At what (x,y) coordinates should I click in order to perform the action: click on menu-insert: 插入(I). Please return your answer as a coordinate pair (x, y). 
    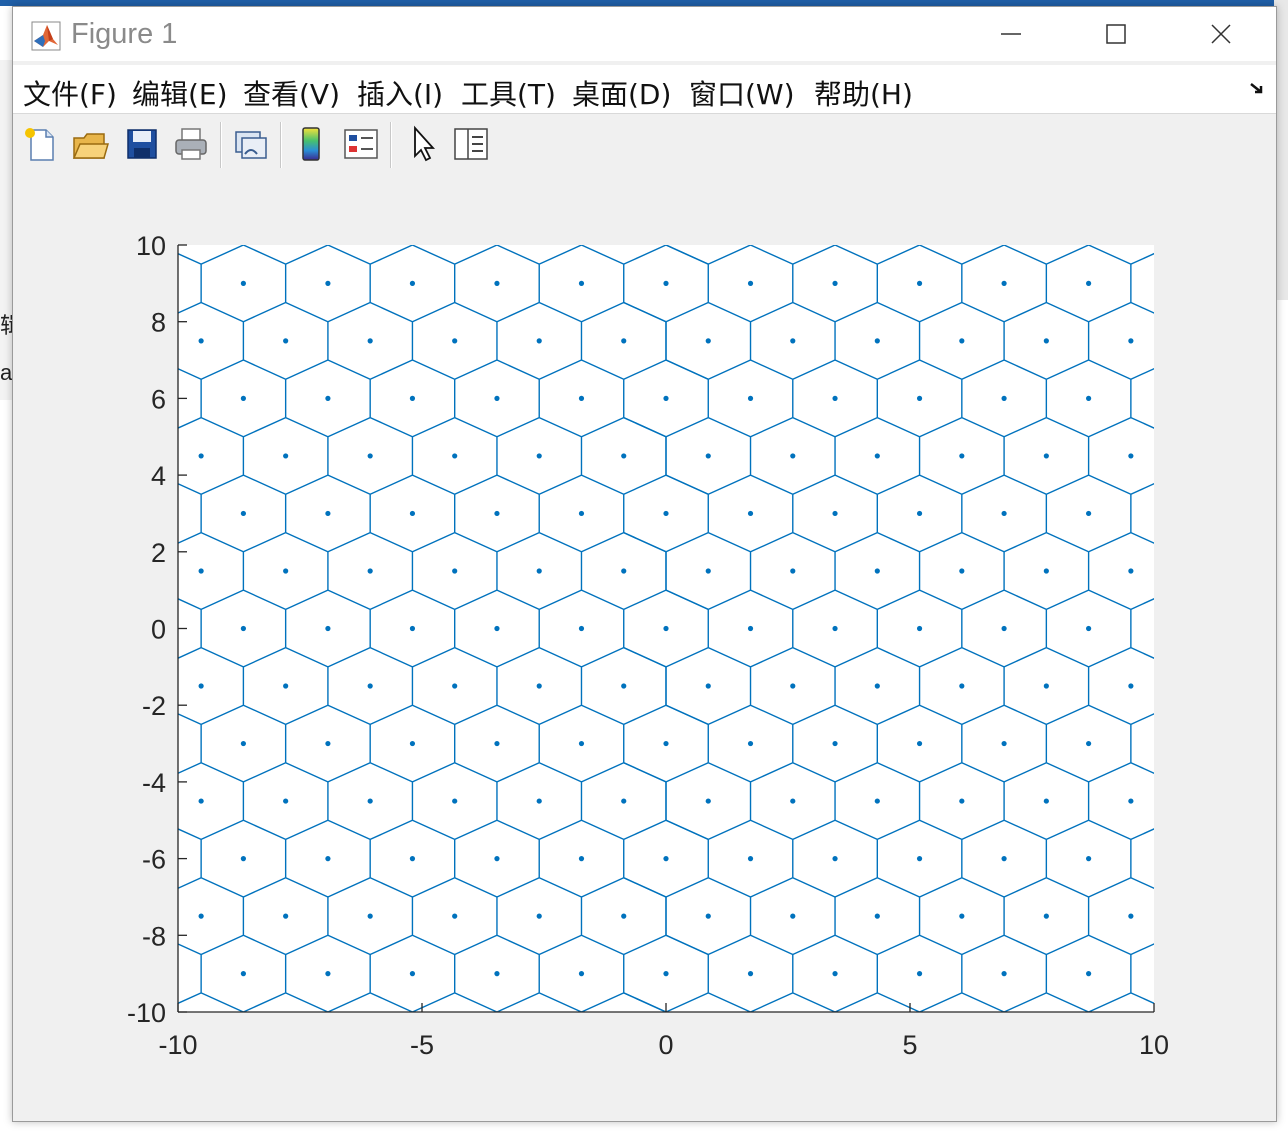
    Looking at the image, I should click on (400, 93).